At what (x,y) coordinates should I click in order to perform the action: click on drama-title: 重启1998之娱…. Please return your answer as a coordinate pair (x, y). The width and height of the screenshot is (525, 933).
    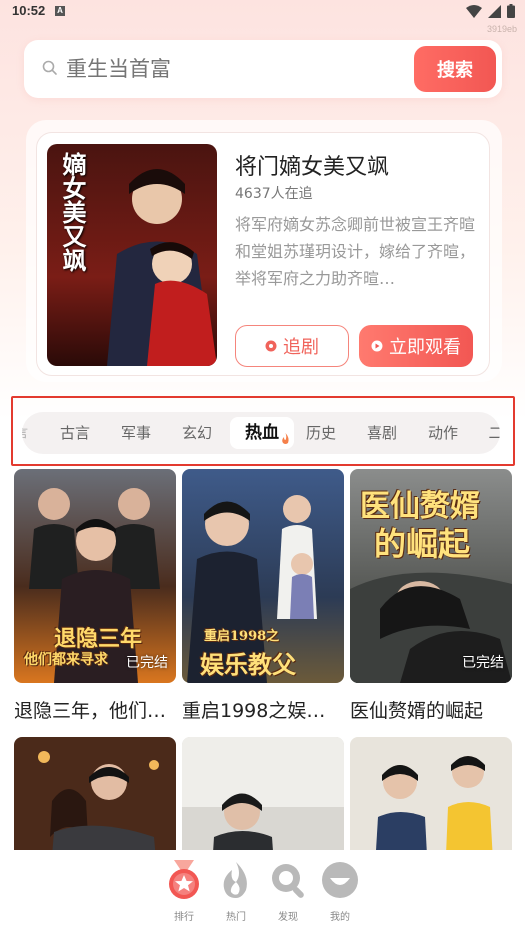
    Looking at the image, I should click on (266, 709).